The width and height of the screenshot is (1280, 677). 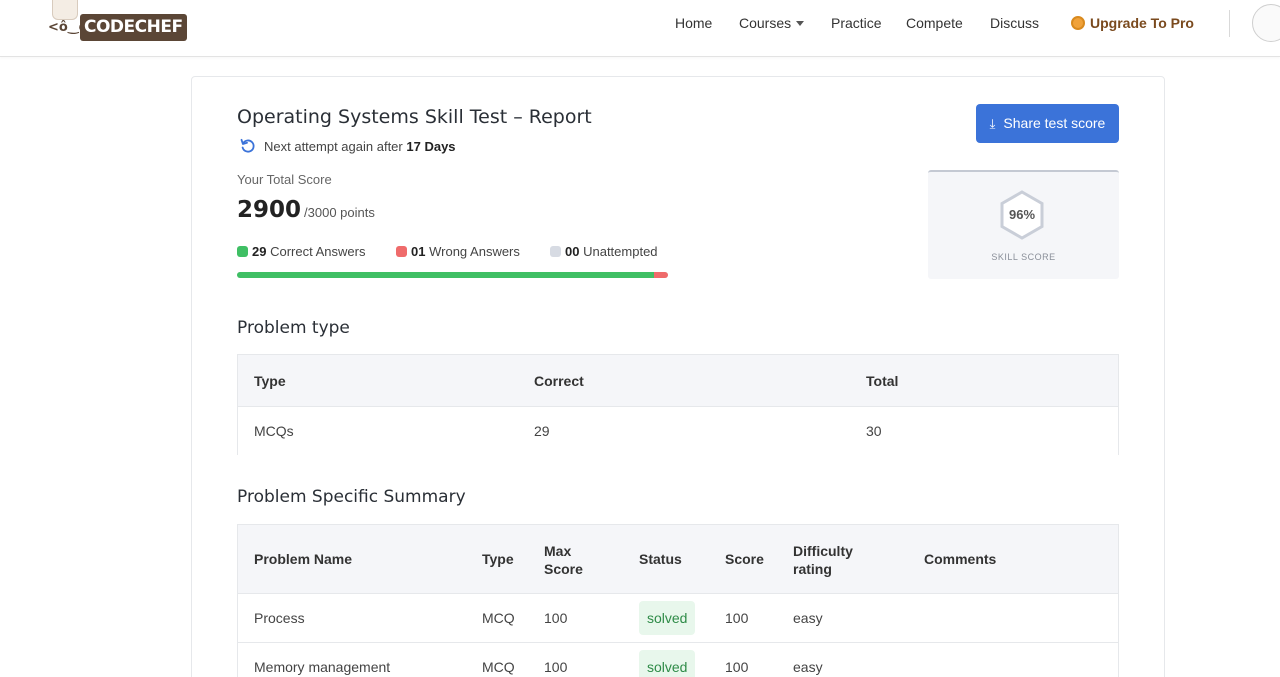 What do you see at coordinates (555, 251) in the screenshot?
I see `unattempted-dot-icon` at bounding box center [555, 251].